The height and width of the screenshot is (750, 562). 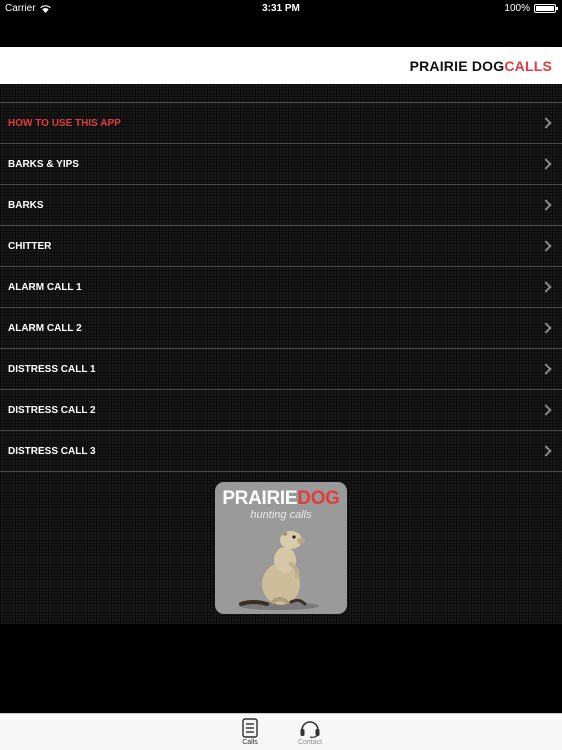 I want to click on list-icon, so click(x=250, y=728).